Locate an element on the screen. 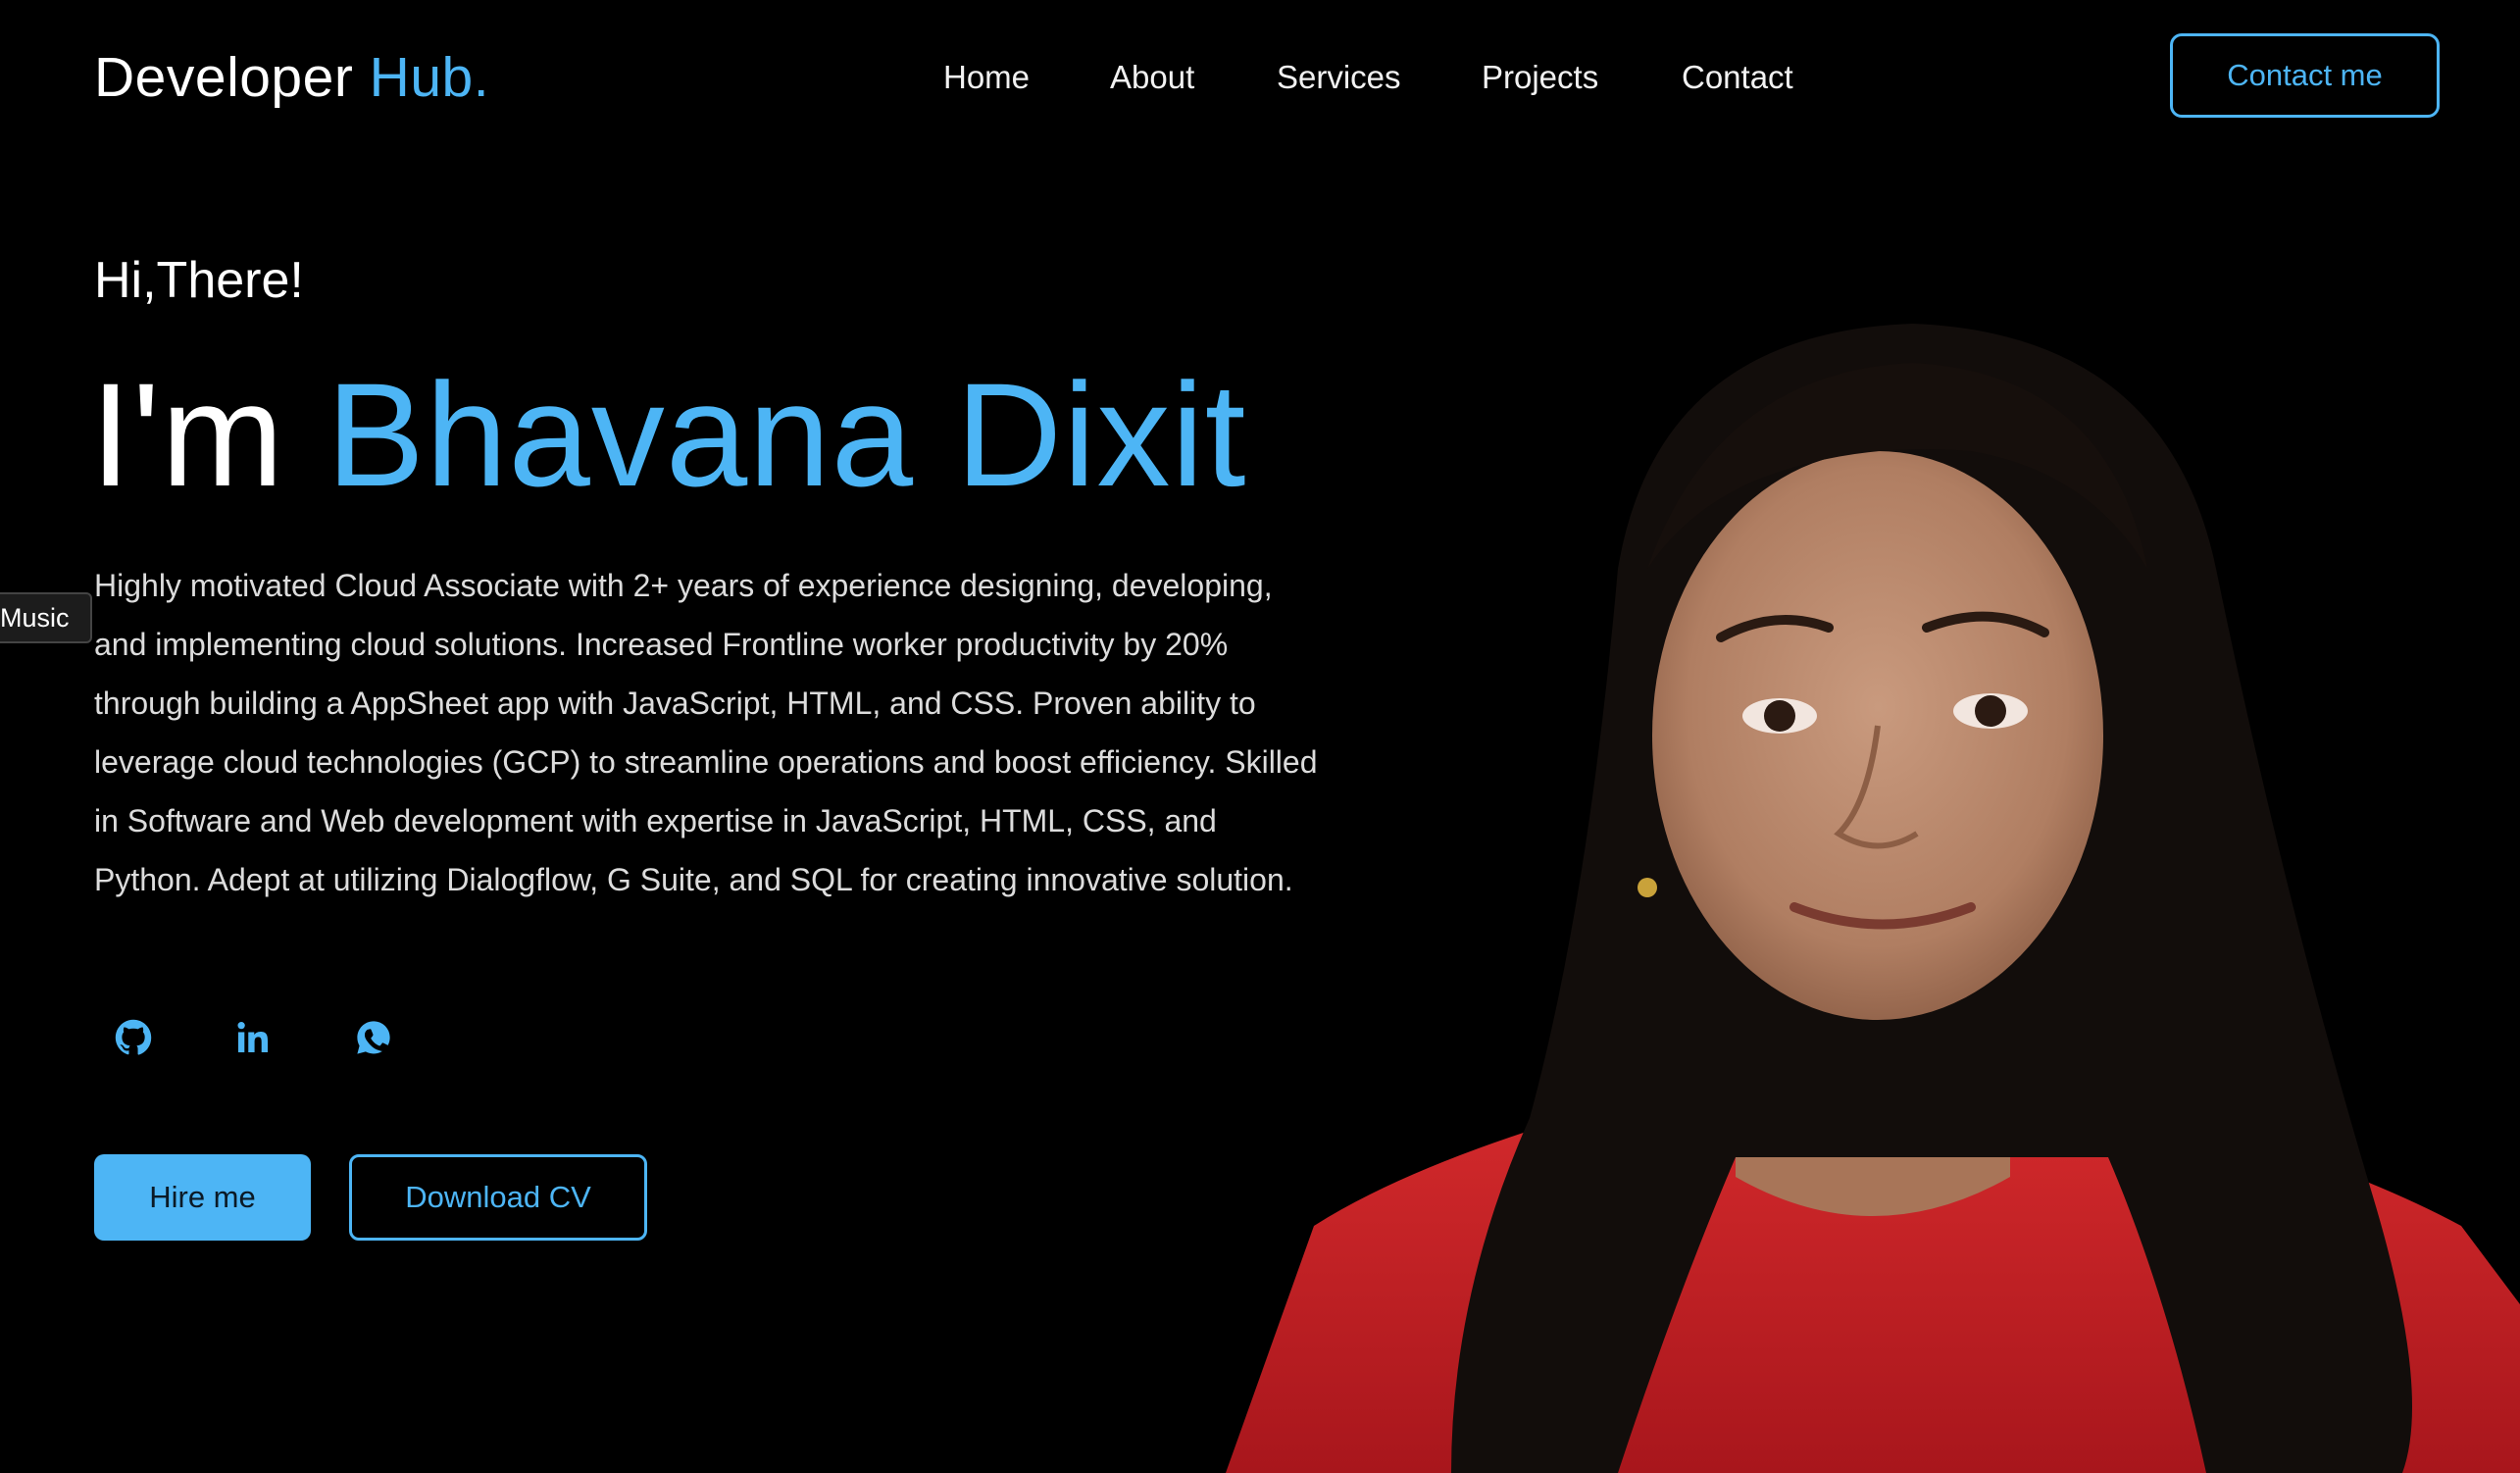  hero-name: Bhavana Dixit is located at coordinates (786, 434).